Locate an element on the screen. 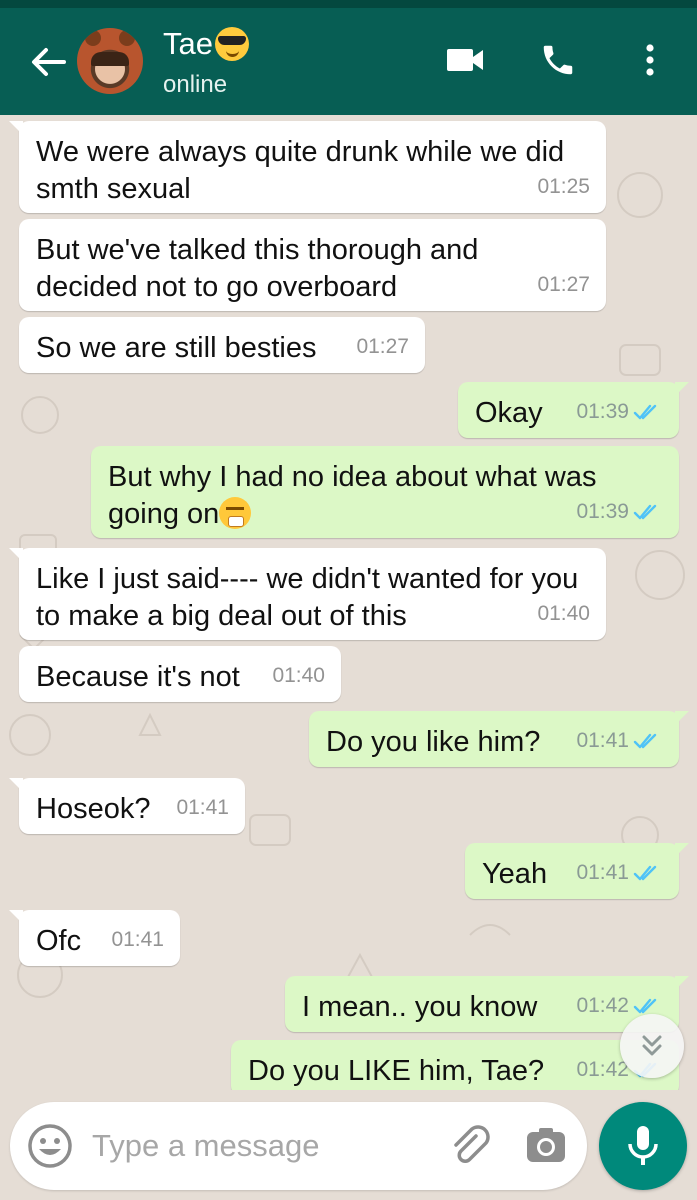  incoming-message: Because it's not 01:40 is located at coordinates (180, 674).